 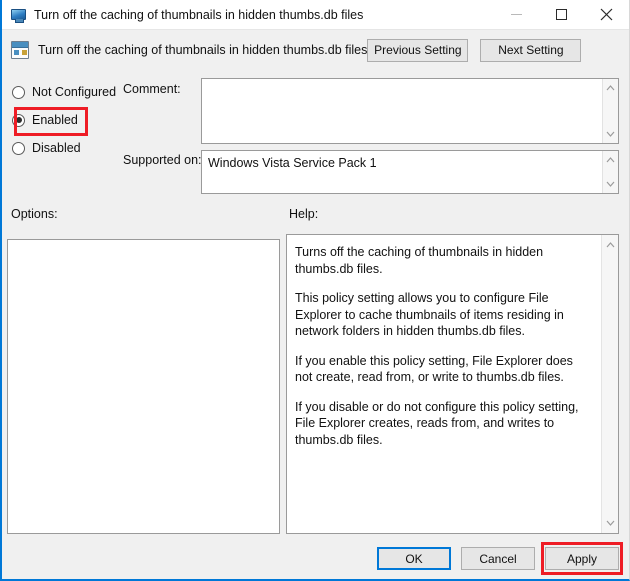 I want to click on radio-label-disabled: Disabled, so click(x=56, y=148).